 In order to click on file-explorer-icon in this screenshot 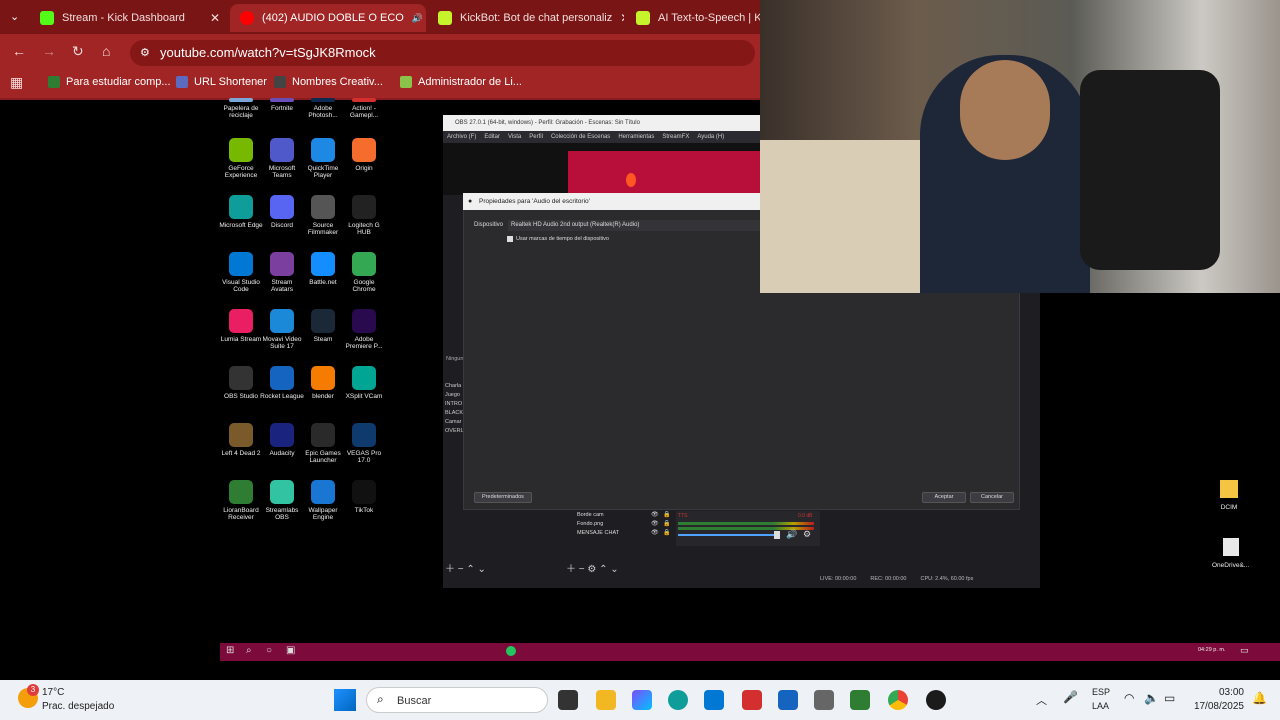, I will do `click(606, 700)`.